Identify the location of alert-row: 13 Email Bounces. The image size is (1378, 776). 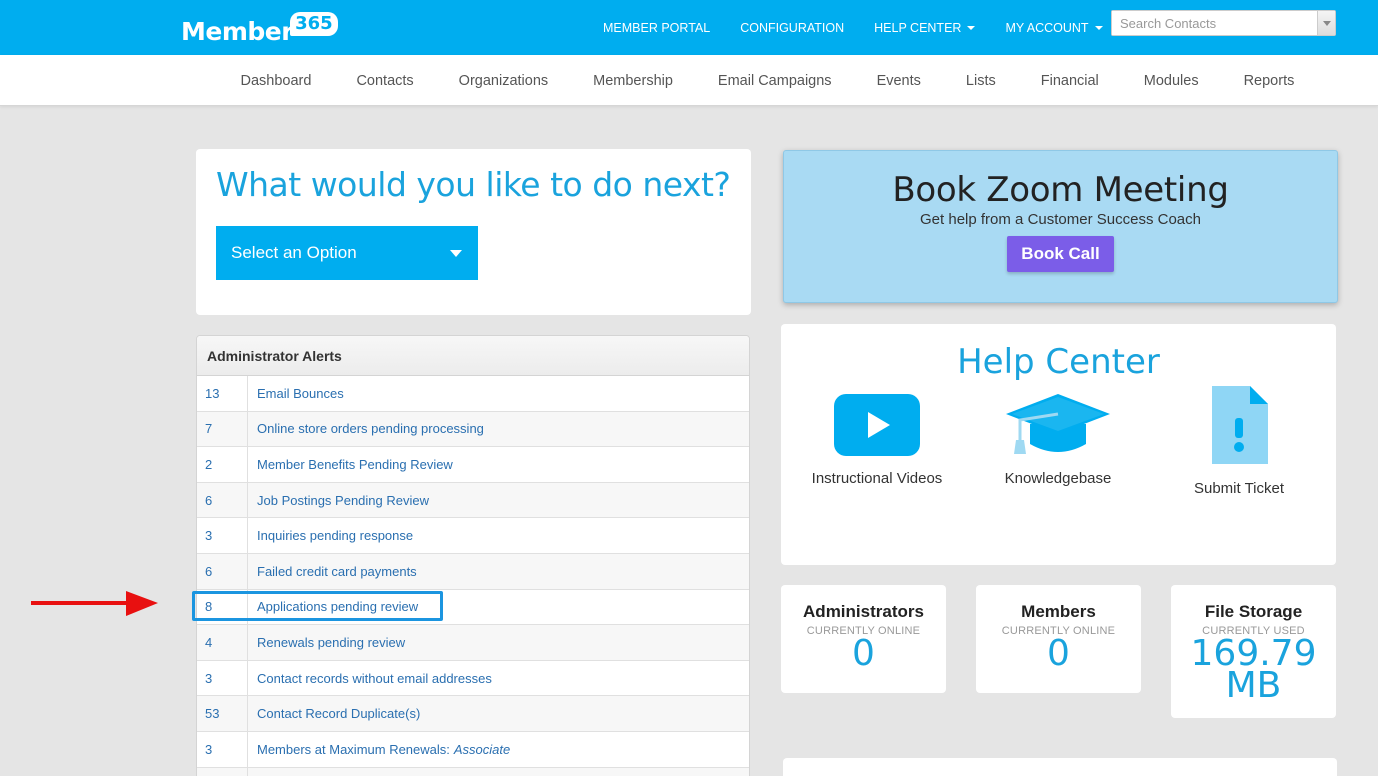
(473, 394).